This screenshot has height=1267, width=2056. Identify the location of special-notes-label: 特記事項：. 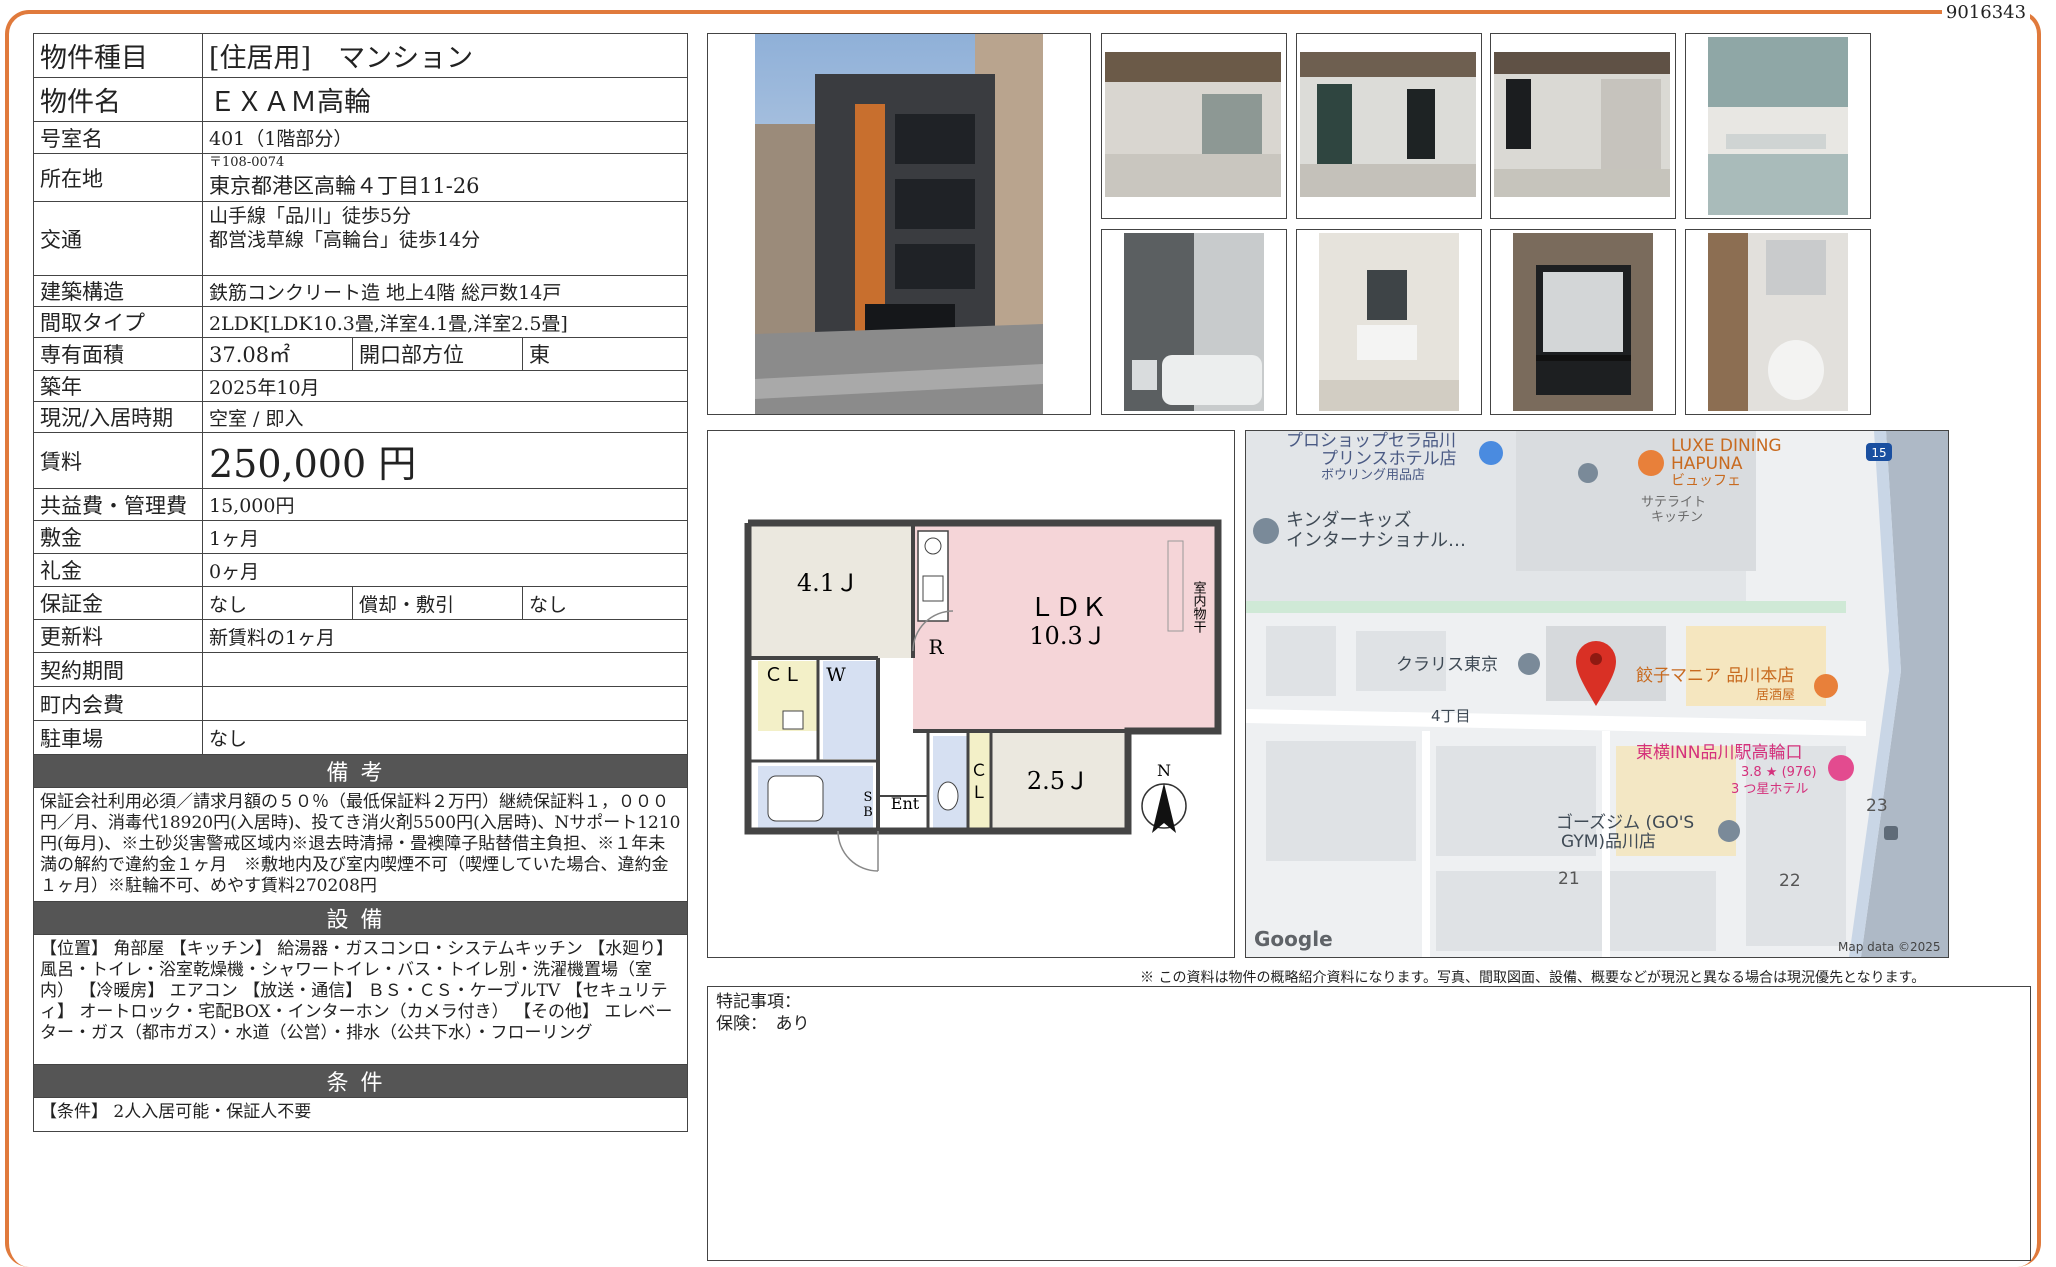
(758, 1002).